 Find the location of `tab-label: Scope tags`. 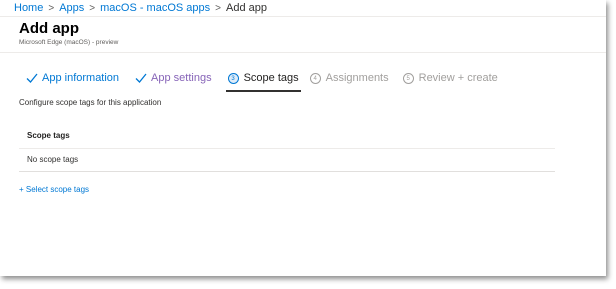

tab-label: Scope tags is located at coordinates (271, 78).